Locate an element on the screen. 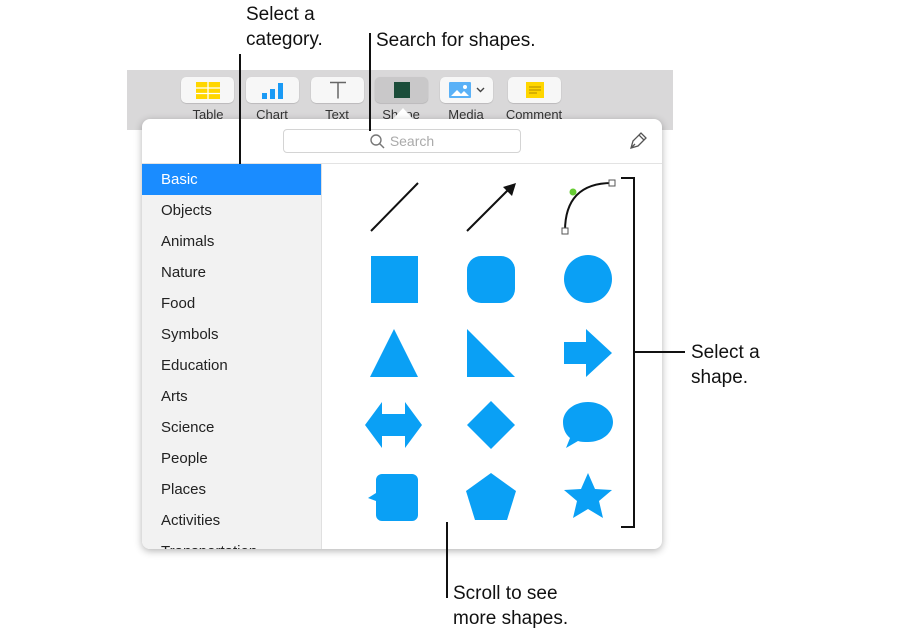 This screenshot has height=640, width=900. callout-scroll: Scroll to see more shapes. is located at coordinates (511, 606).